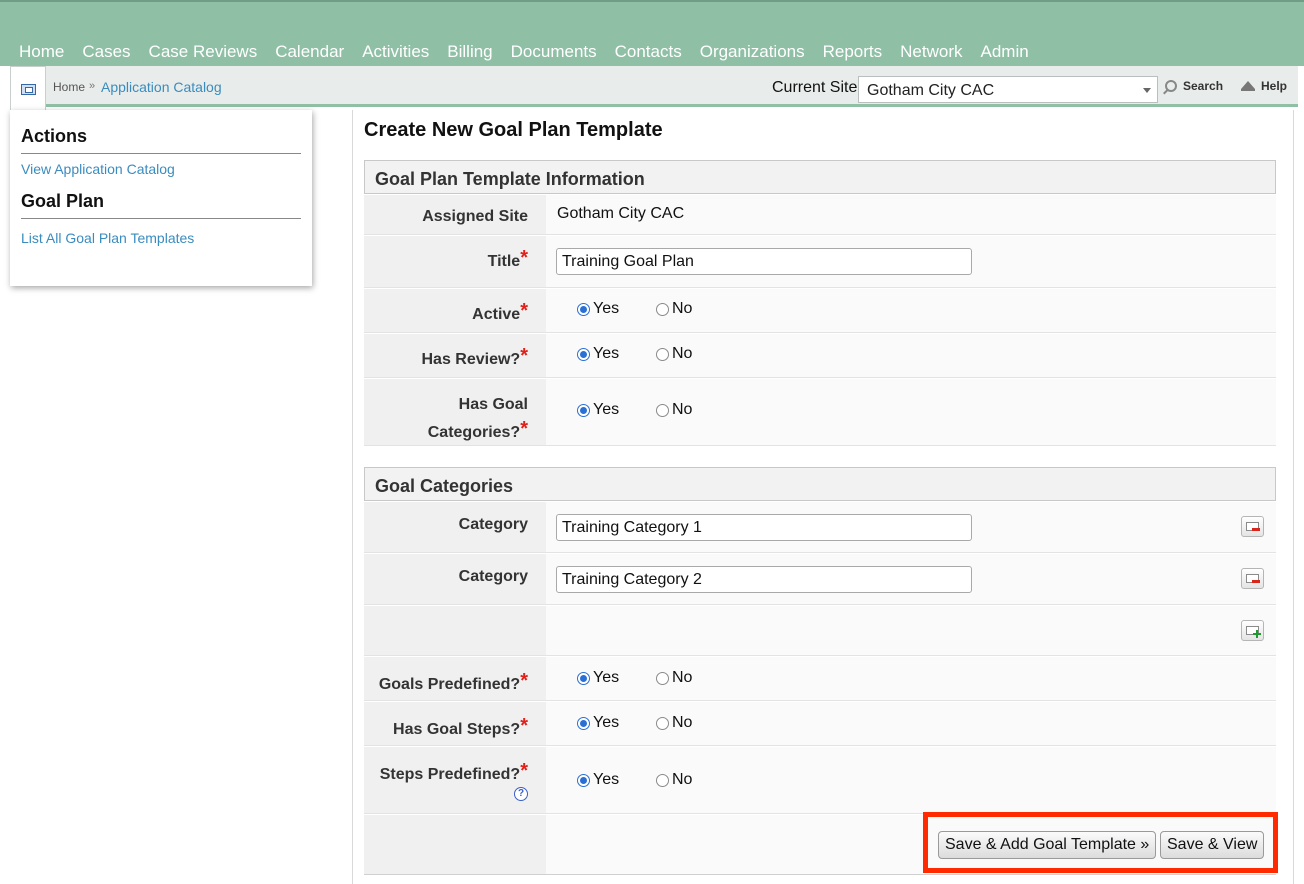 The height and width of the screenshot is (884, 1304). I want to click on steps-predefined-yes-radio: Yes, so click(598, 780).